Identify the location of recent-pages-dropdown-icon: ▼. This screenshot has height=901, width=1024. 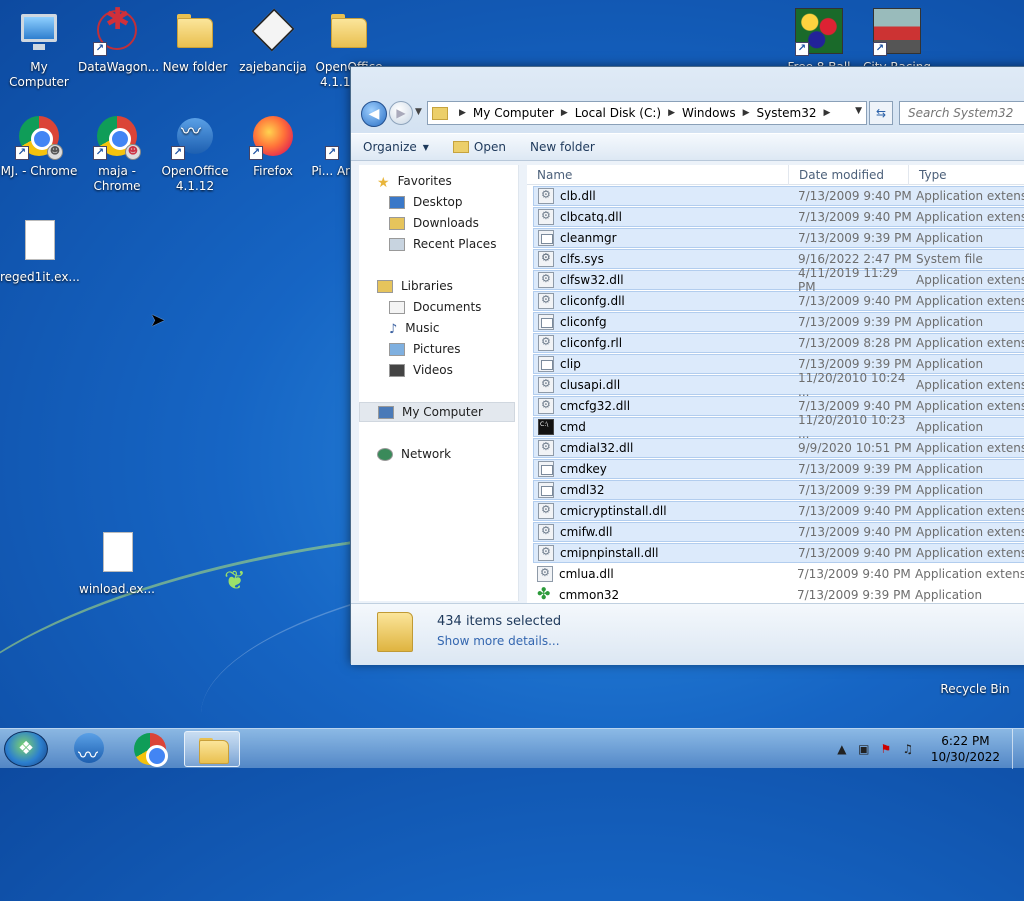
(418, 112).